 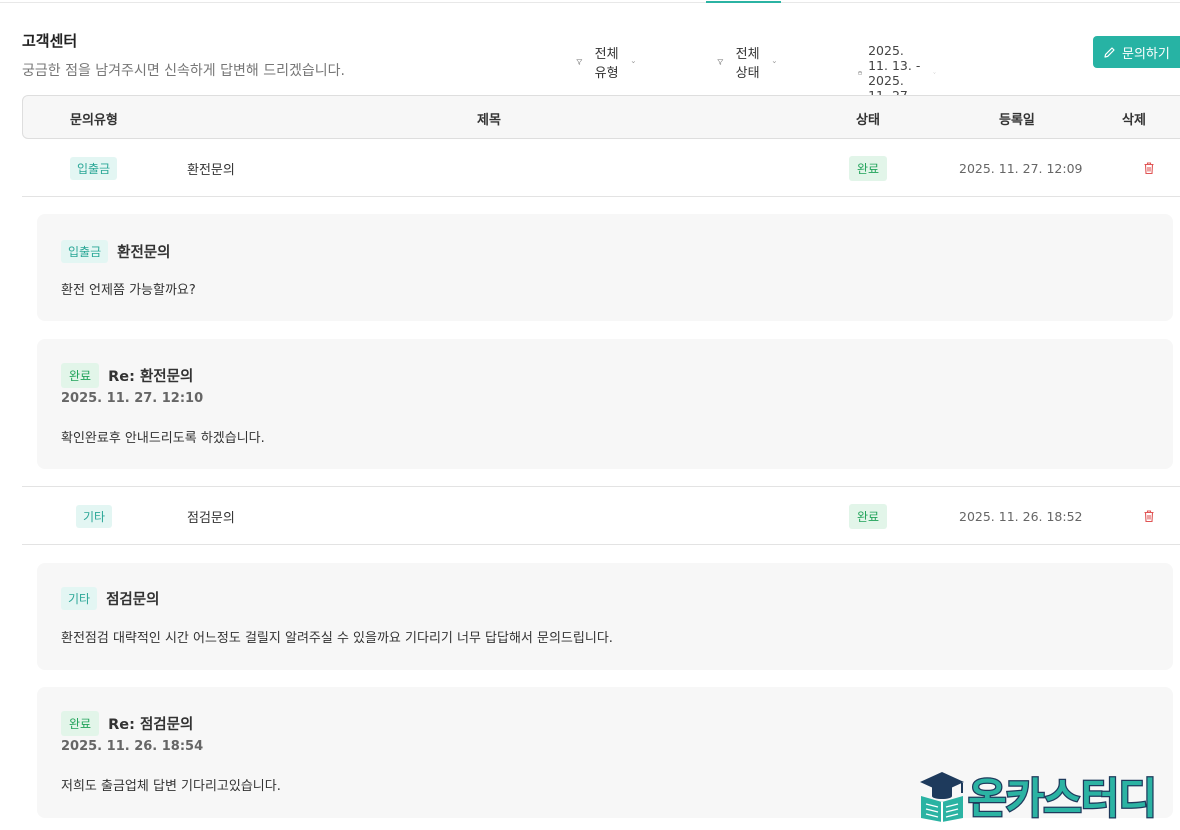 I want to click on column-header-delete: 삭제, so click(x=1134, y=120).